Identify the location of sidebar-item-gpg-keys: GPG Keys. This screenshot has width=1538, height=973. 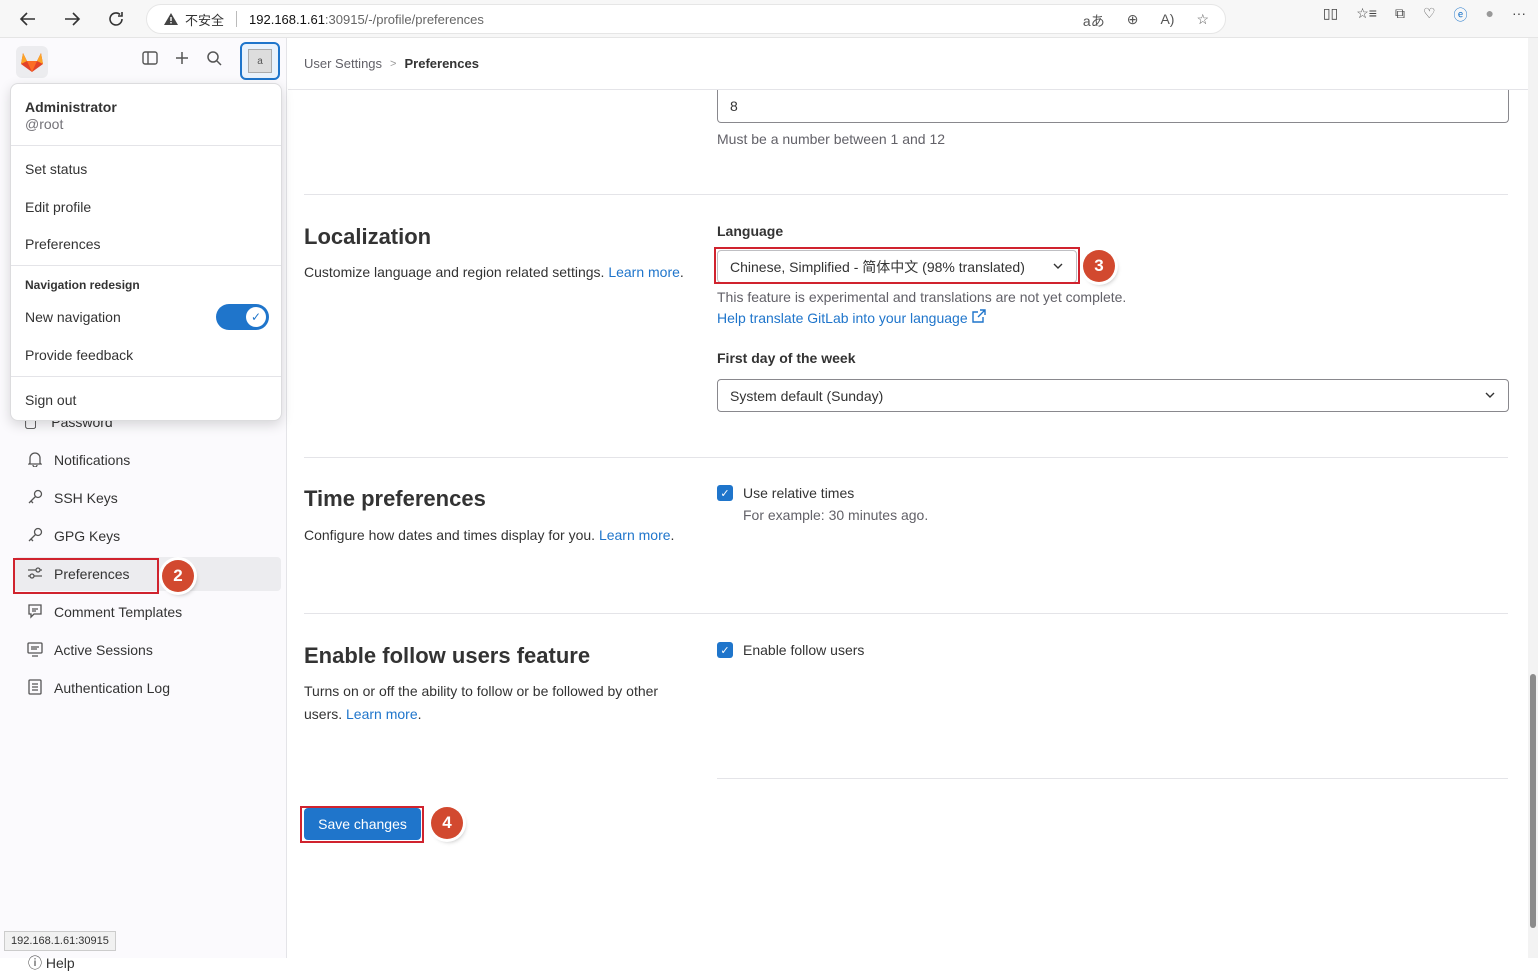
(147, 536).